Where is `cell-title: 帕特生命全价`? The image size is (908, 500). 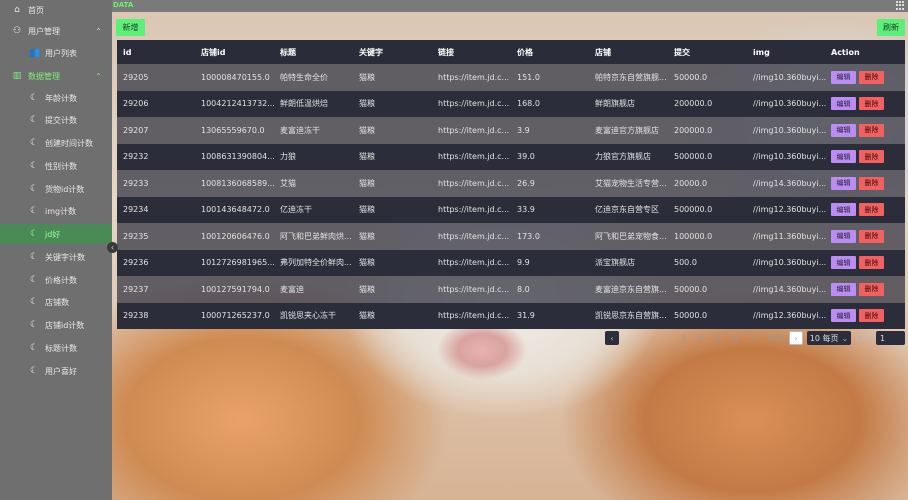 cell-title: 帕特生命全价 is located at coordinates (304, 77).